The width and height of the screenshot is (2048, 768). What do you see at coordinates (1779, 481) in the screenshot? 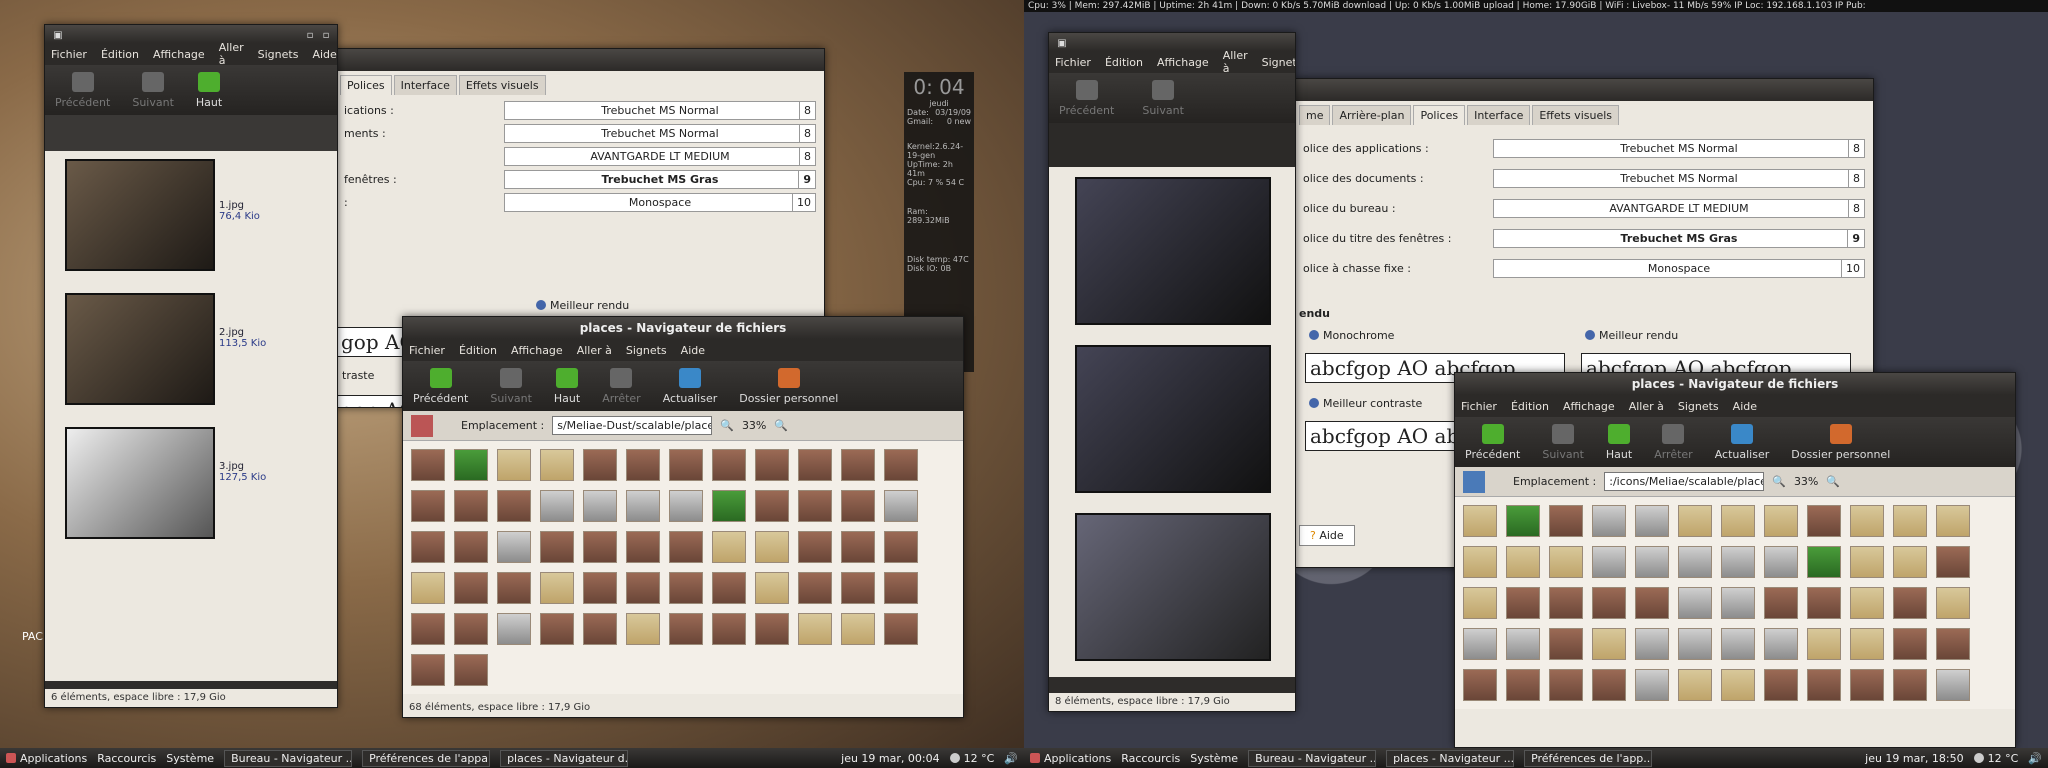
I see `zoom-out-icon: 🔍` at bounding box center [1779, 481].